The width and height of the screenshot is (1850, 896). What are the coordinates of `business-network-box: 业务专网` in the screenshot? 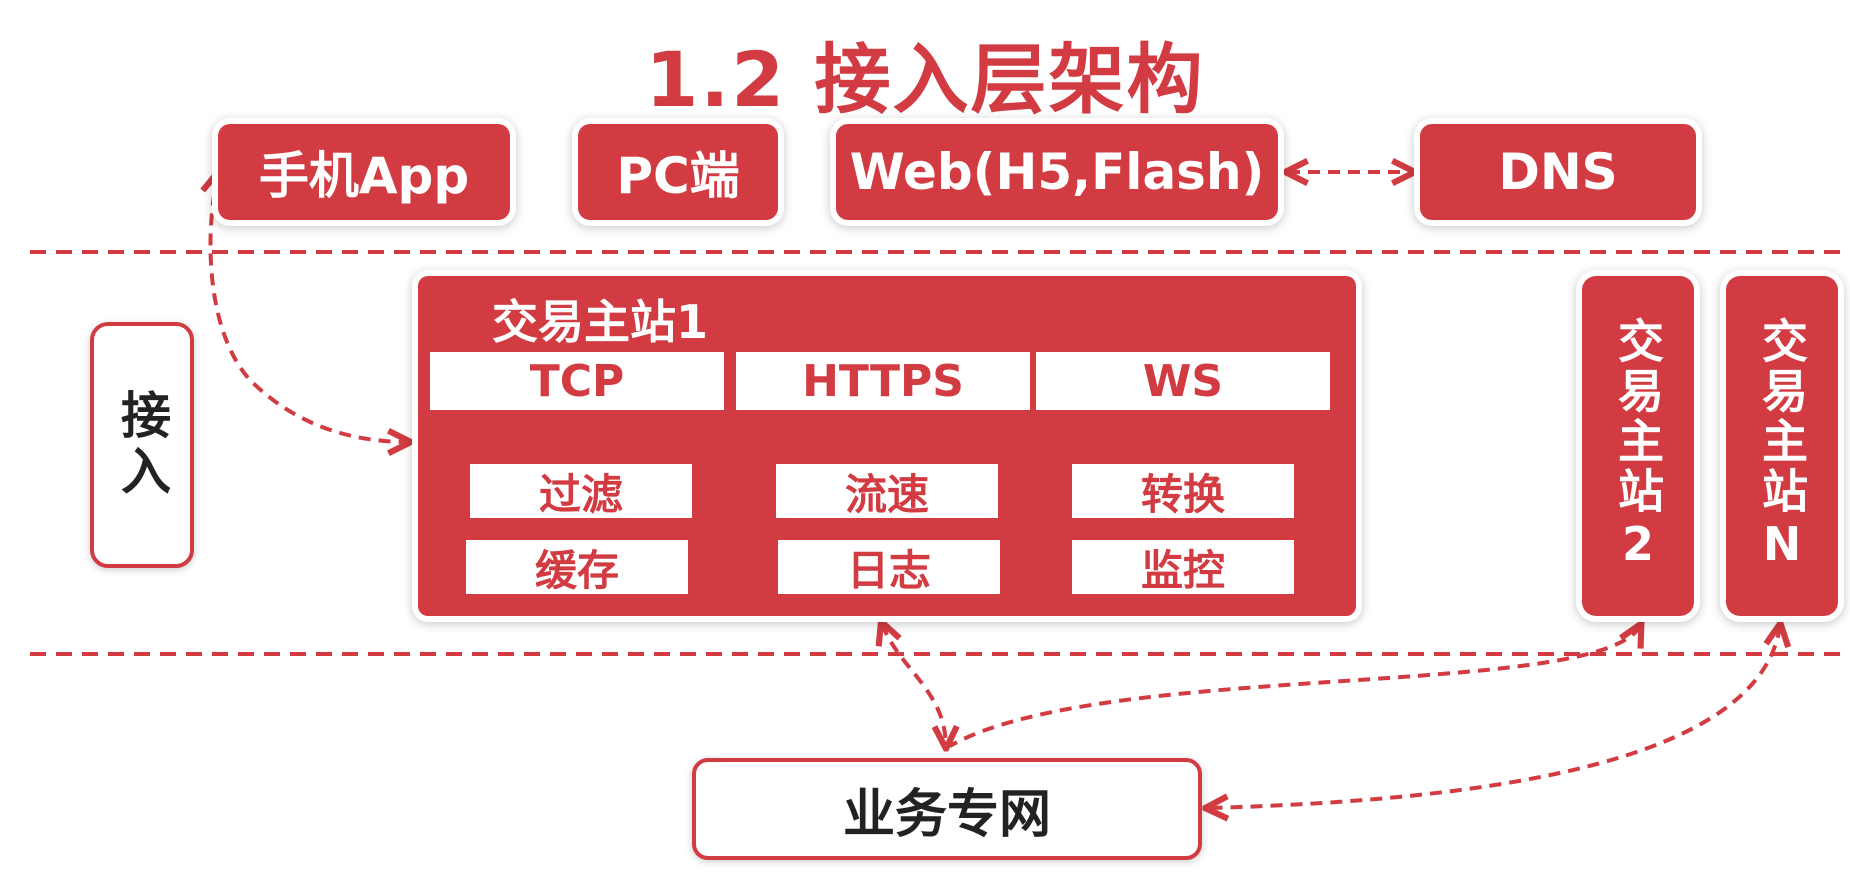 It's located at (947, 809).